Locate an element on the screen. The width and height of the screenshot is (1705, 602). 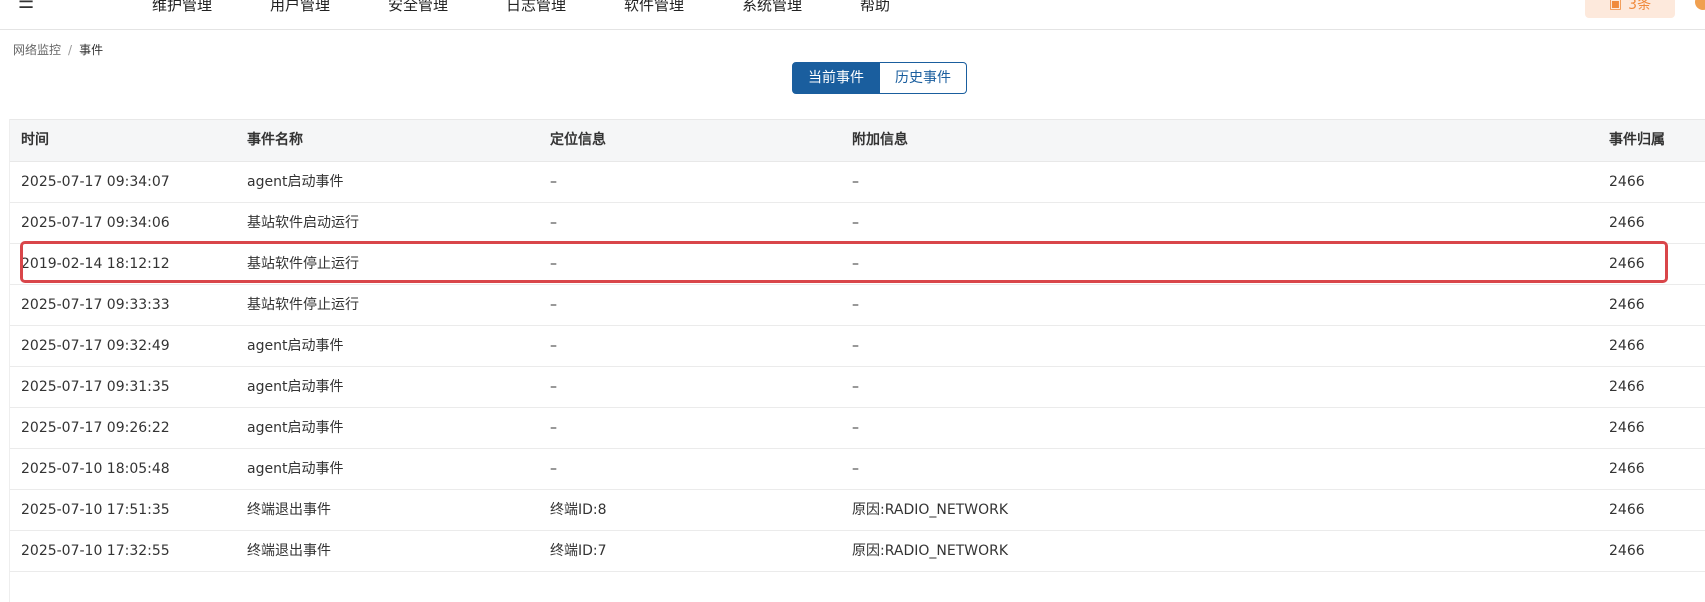
cell-time: 2025-07-10 18:05:48 is located at coordinates (95, 469).